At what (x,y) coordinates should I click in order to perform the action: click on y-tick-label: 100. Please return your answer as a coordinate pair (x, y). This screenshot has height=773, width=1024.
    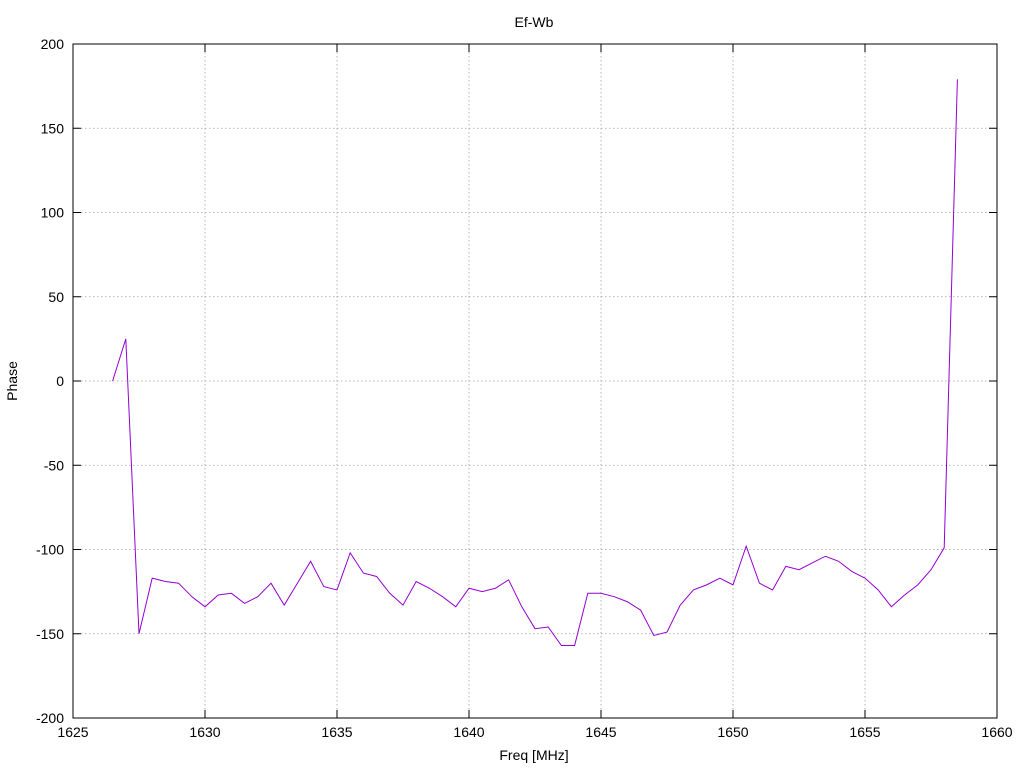
    Looking at the image, I should click on (53, 213).